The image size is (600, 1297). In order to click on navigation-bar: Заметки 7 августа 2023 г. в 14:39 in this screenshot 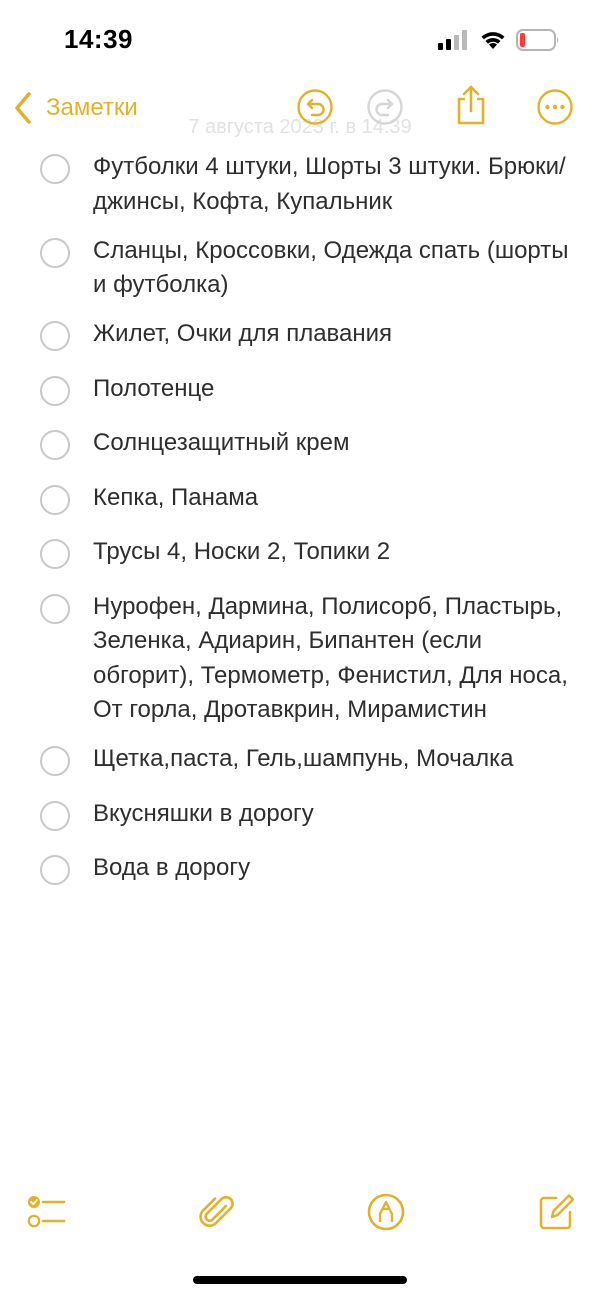, I will do `click(300, 110)`.